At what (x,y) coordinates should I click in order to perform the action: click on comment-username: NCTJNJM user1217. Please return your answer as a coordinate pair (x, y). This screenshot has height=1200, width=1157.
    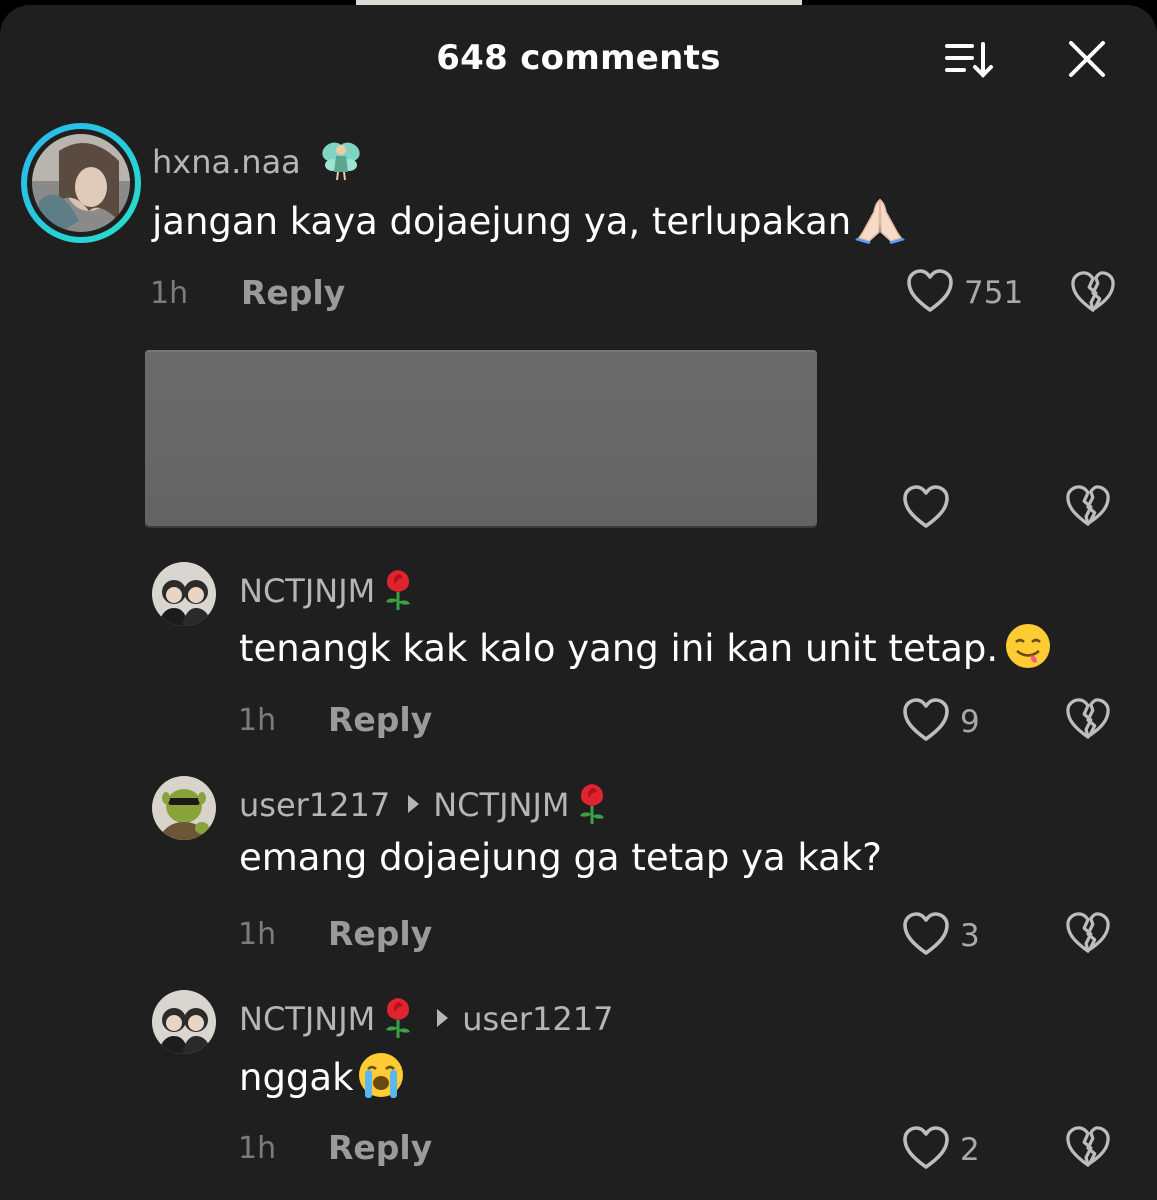
    Looking at the image, I should click on (426, 1021).